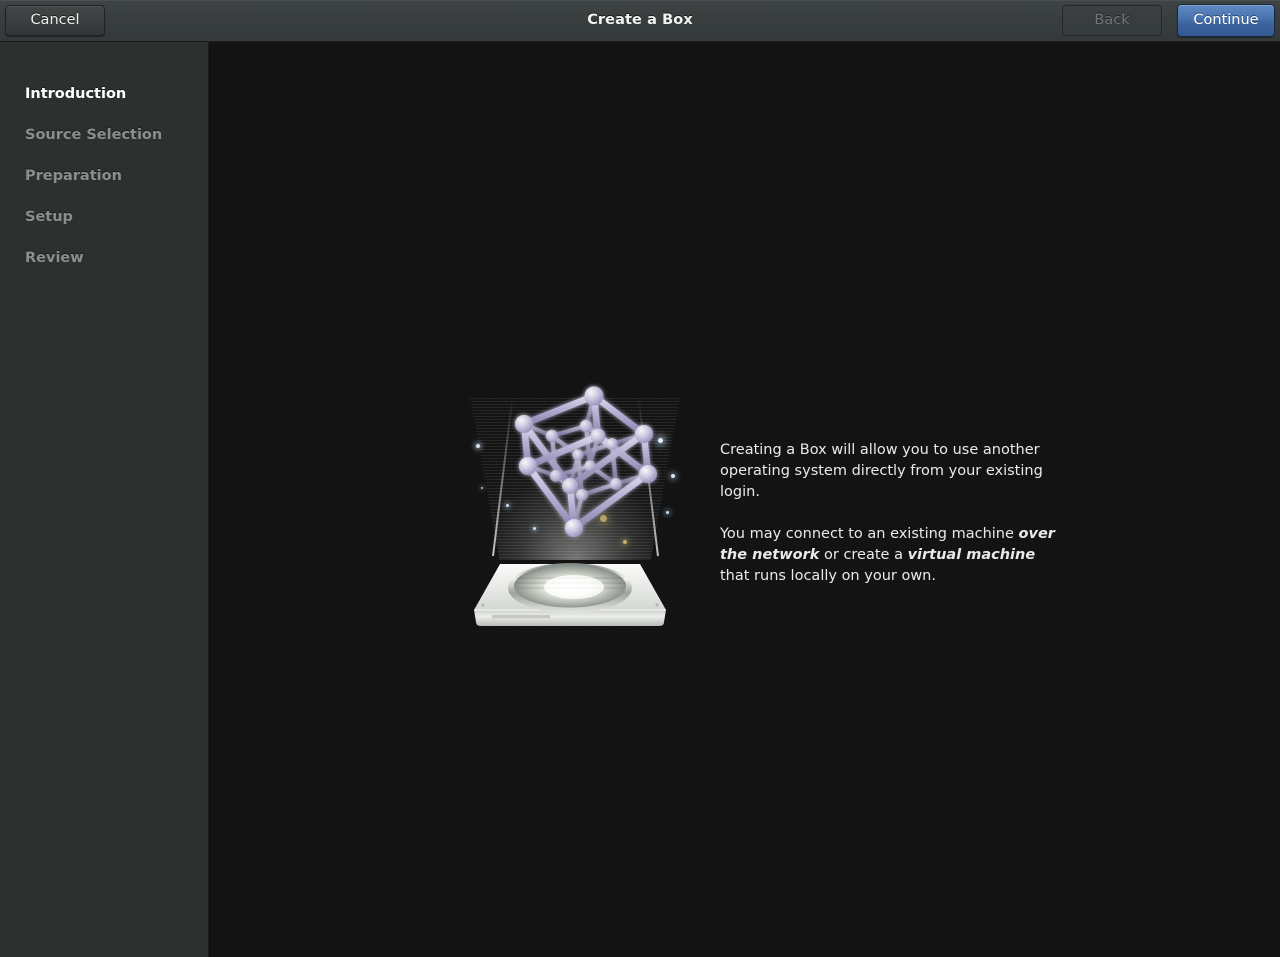 The image size is (1280, 957). Describe the element at coordinates (869, 534) in the screenshot. I see `intro-p2-text-1: You may connect to an existing machine` at that location.